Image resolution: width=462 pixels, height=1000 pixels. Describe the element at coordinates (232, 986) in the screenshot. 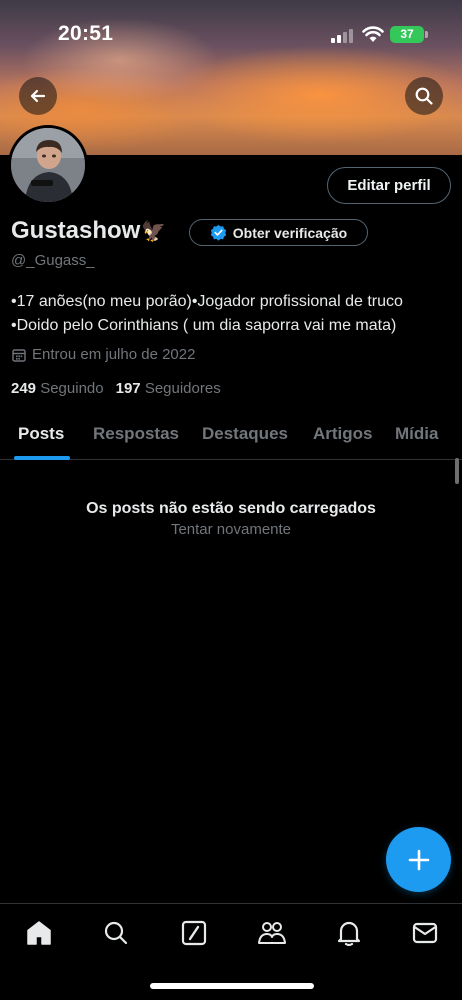

I see `home-indicator` at that location.